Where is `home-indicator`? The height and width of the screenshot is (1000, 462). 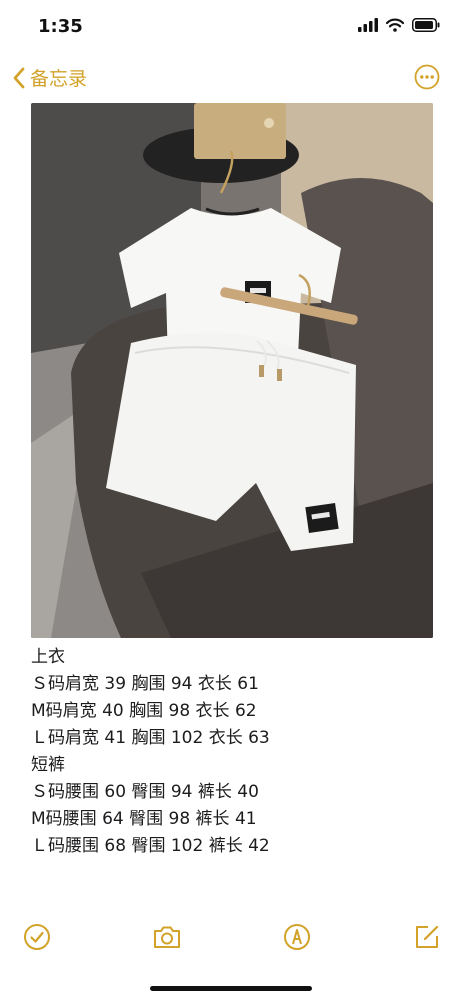
home-indicator is located at coordinates (231, 988).